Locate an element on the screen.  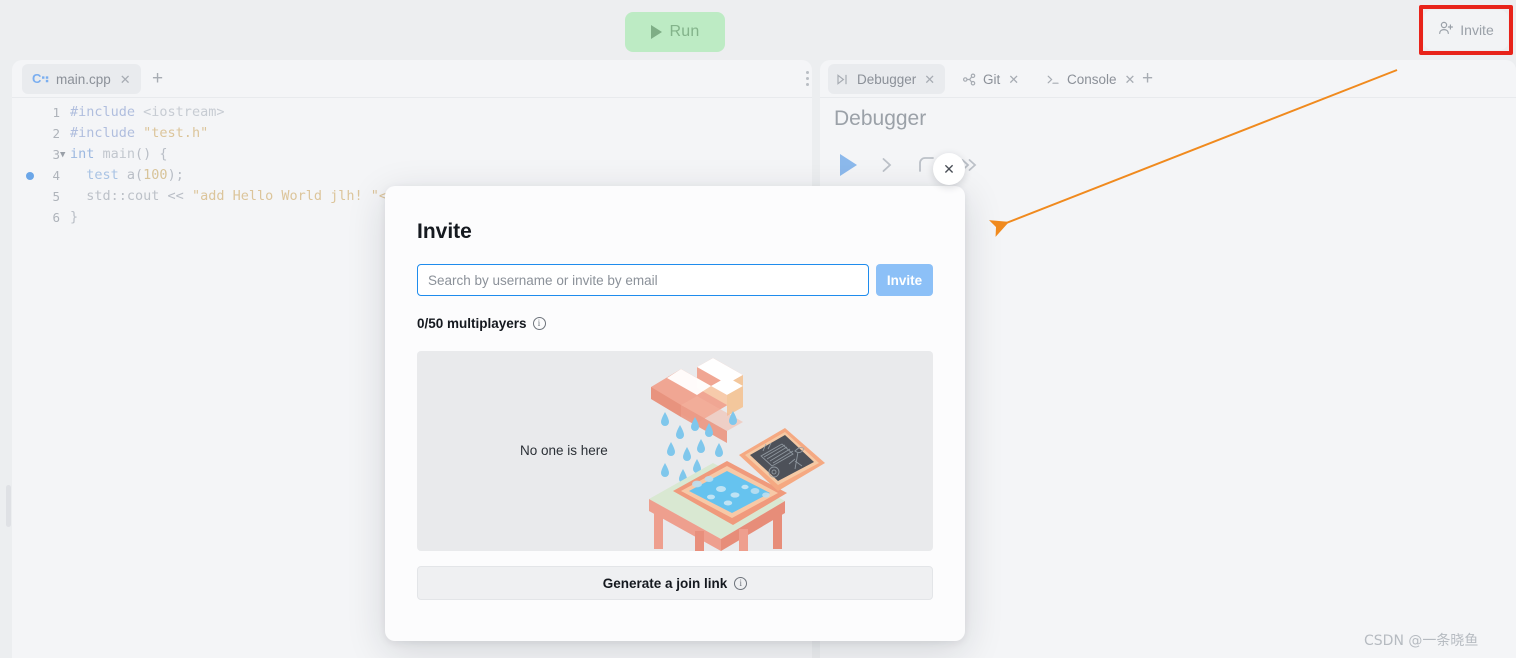
cpp-file-icon: C⠲ is located at coordinates (41, 78).